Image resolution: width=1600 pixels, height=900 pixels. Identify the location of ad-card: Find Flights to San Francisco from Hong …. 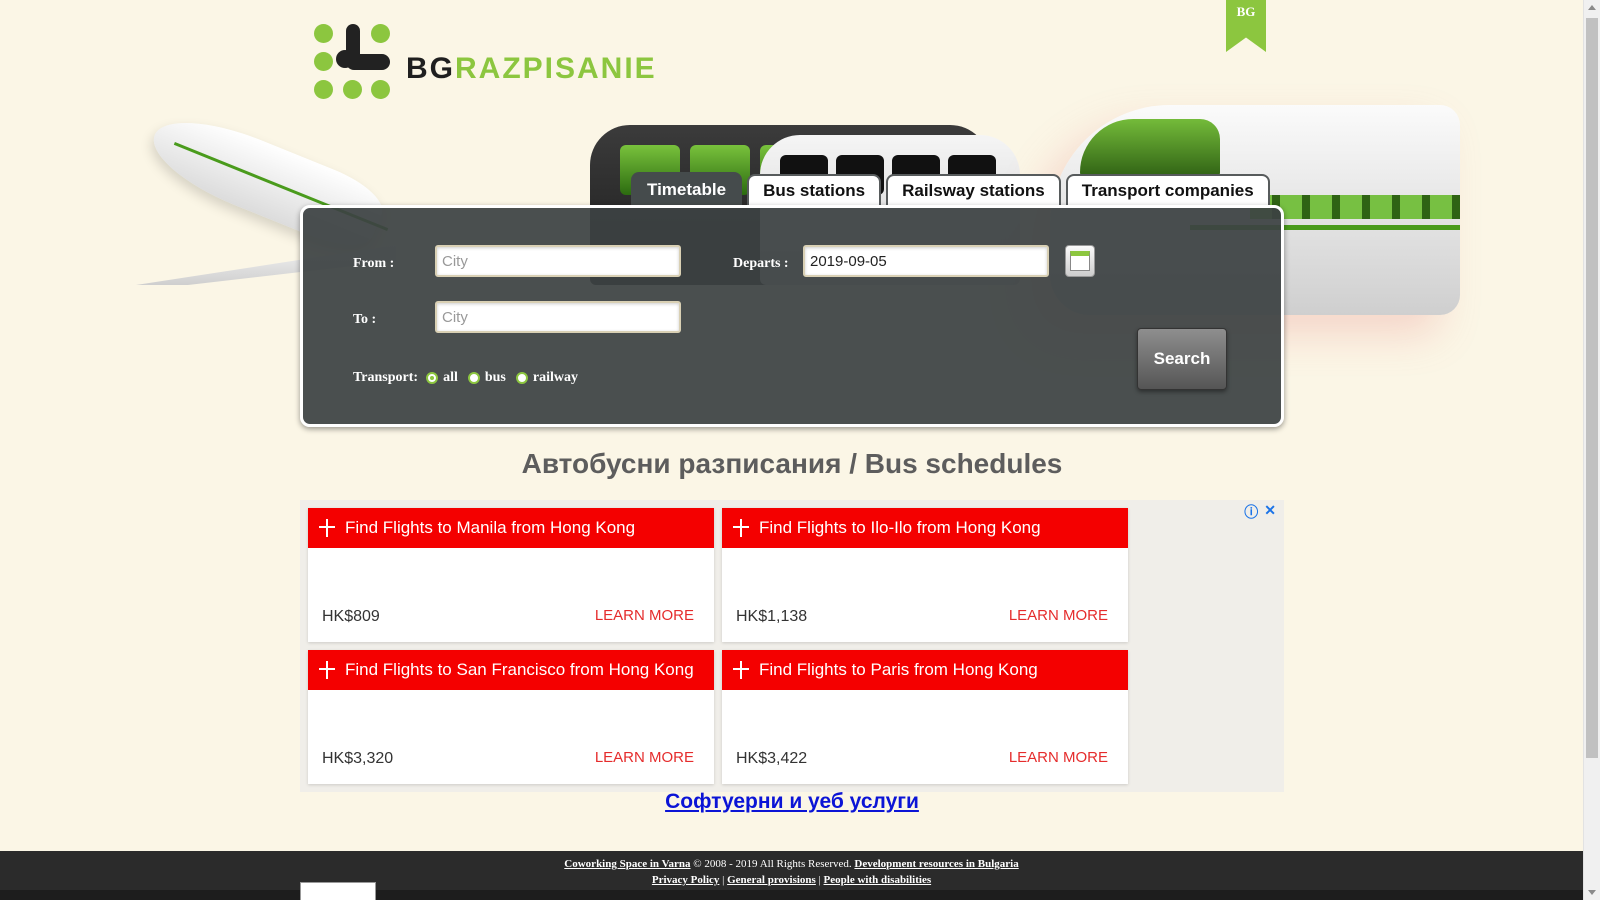
(511, 717).